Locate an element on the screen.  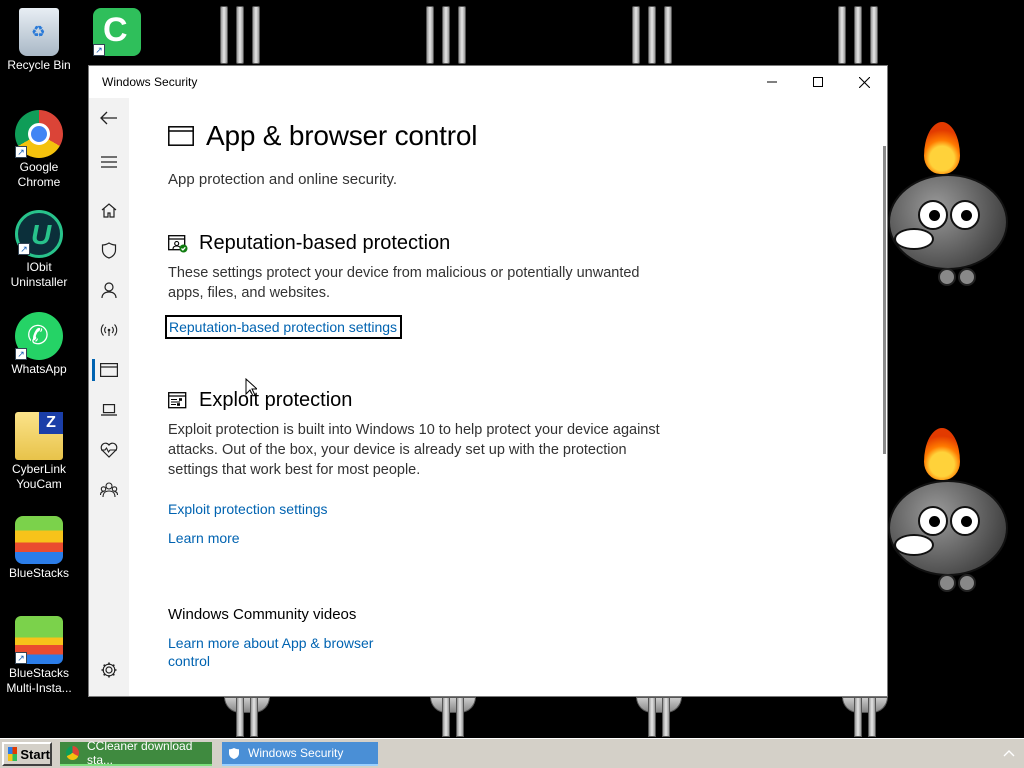
title-bar: Windows Security is located at coordinates (488, 82).